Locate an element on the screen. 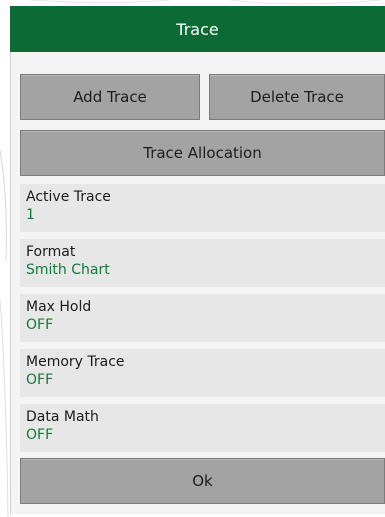 The image size is (385, 517). data-math-value: OFF is located at coordinates (40, 435).